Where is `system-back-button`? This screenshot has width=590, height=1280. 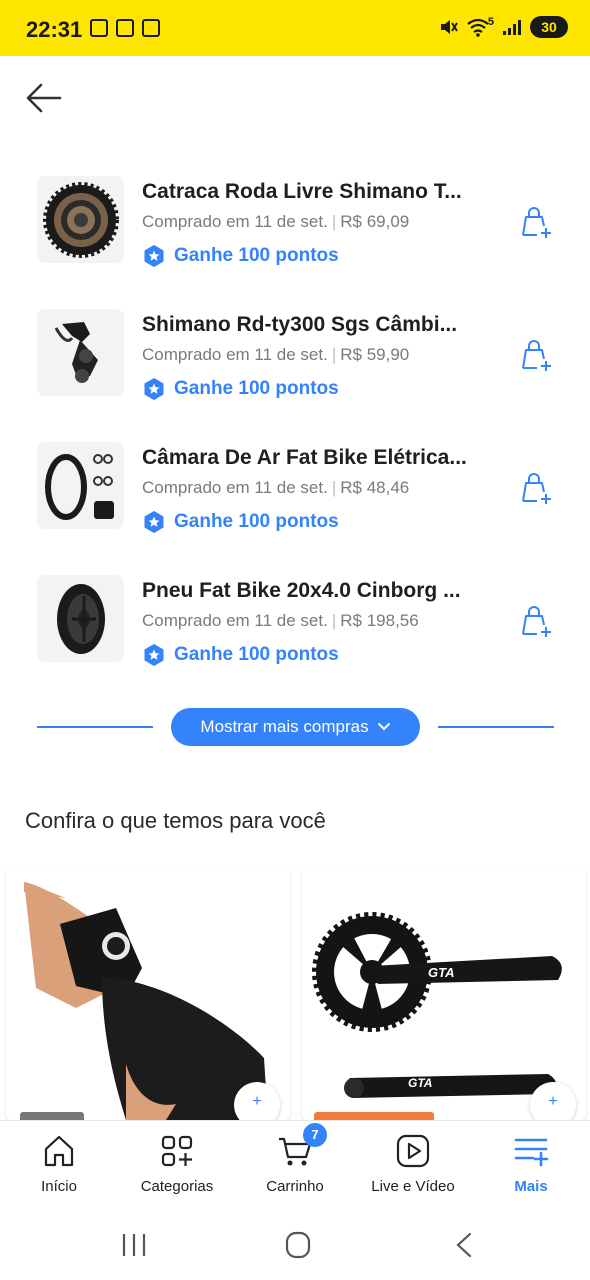
system-back-button is located at coordinates (464, 1245).